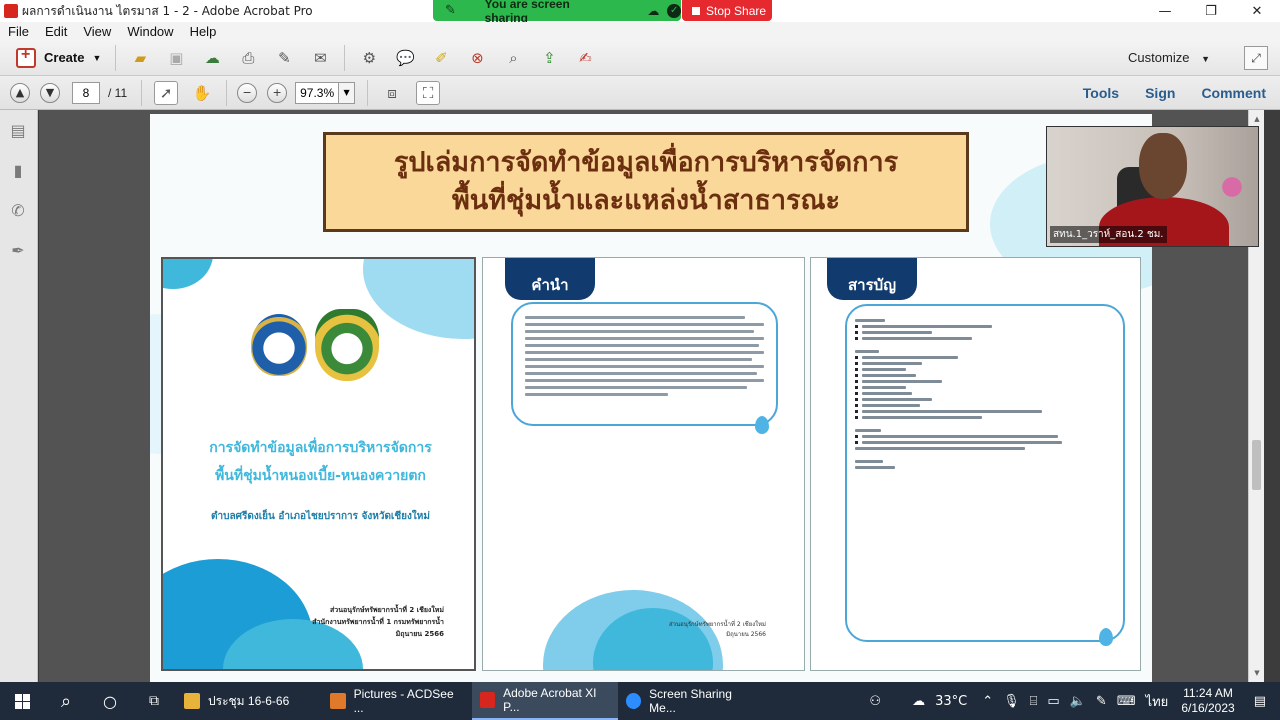 The image size is (1280, 720). What do you see at coordinates (428, 92) in the screenshot?
I see `full-screen-icon: ⛶` at bounding box center [428, 92].